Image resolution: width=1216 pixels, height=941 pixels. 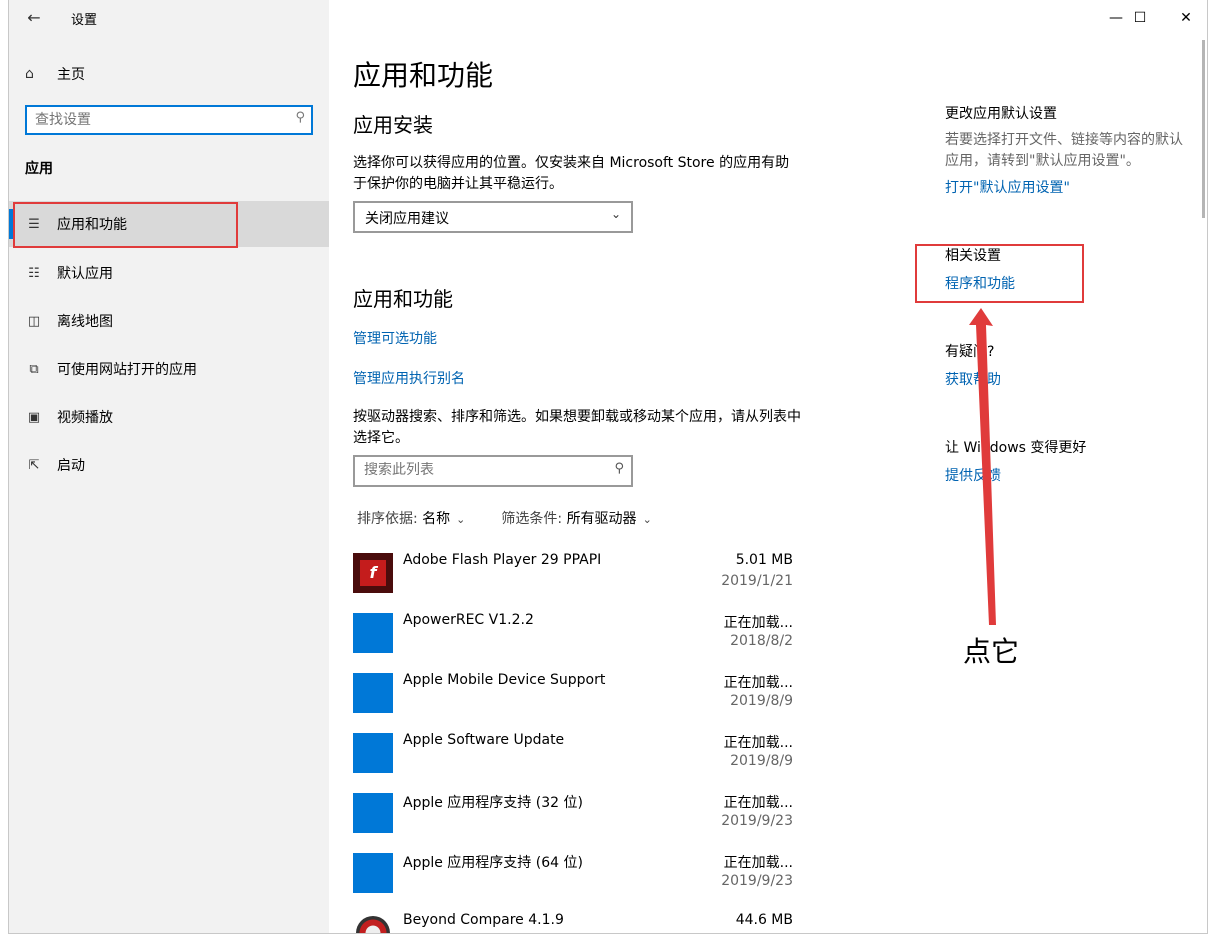 I want to click on background-right, so click(x=1212, y=470).